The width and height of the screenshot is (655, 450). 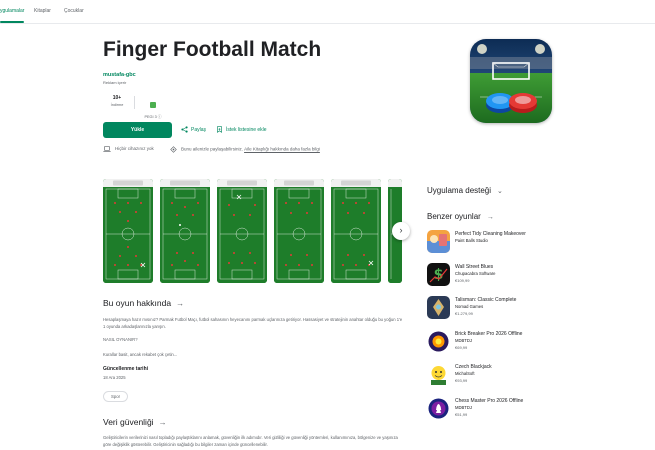 What do you see at coordinates (137, 303) in the screenshot?
I see `about-heading-text: Bu oyun hakkında` at bounding box center [137, 303].